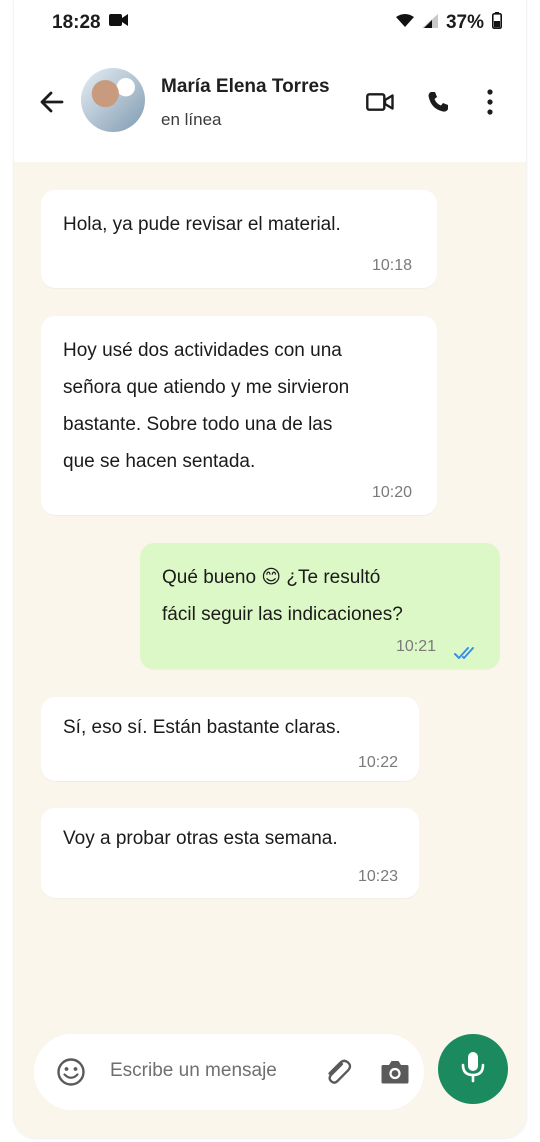 The height and width of the screenshot is (1142, 540). Describe the element at coordinates (76, 22) in the screenshot. I see `status-time: 18:28` at that location.